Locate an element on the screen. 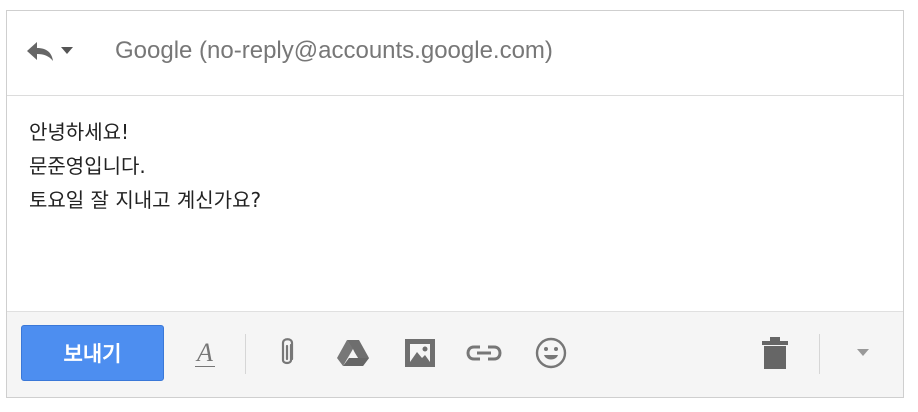  more-options-icon is located at coordinates (863, 353).